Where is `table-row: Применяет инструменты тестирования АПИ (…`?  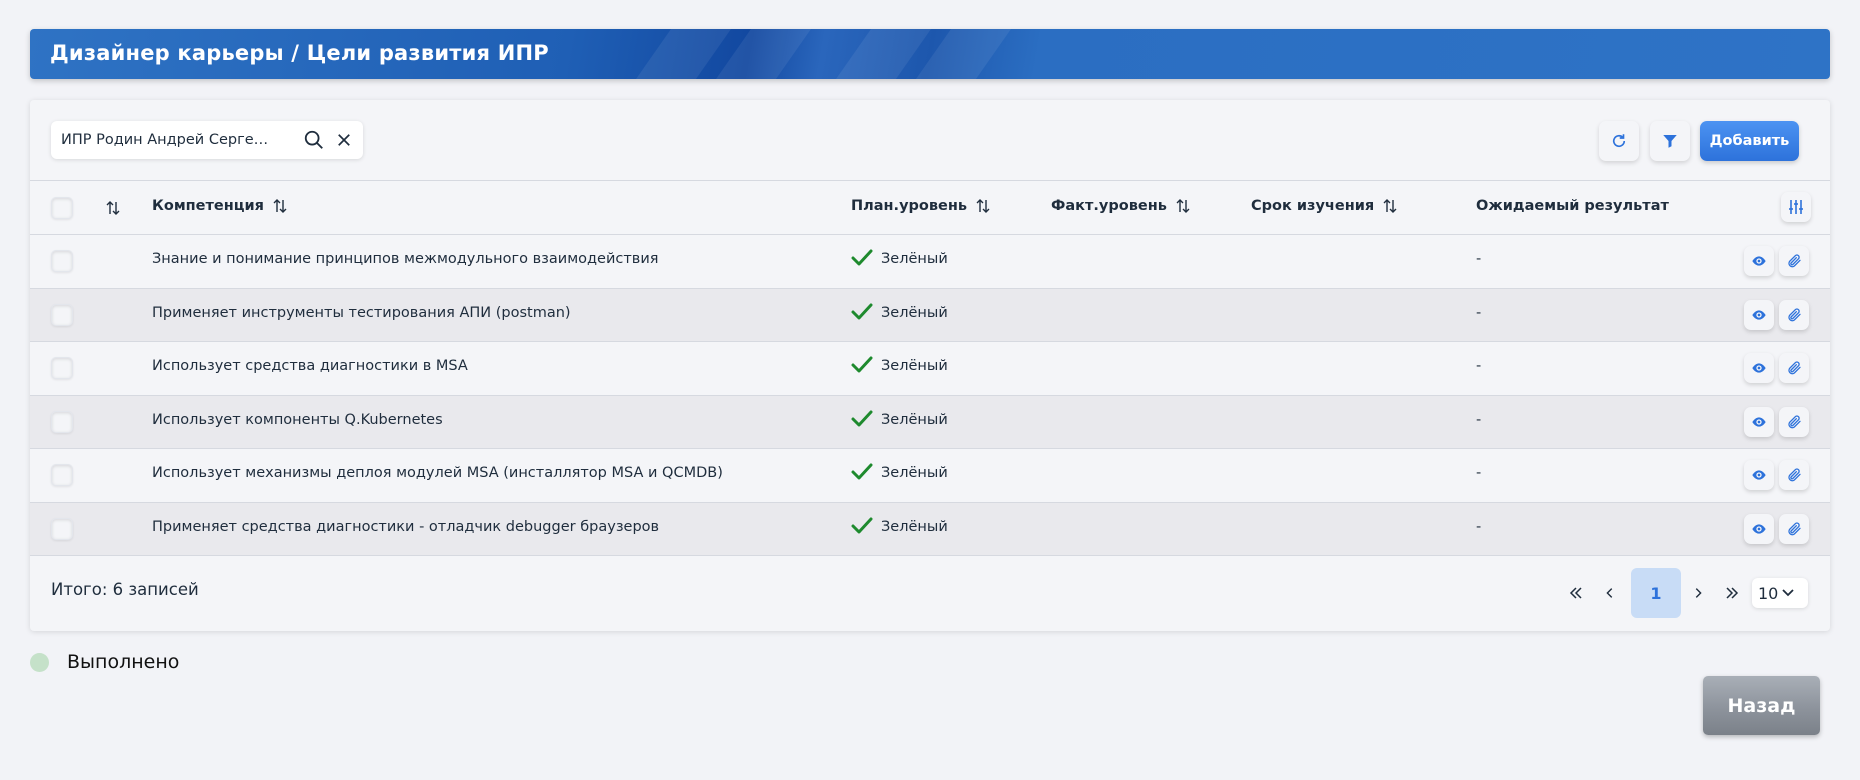
table-row: Применяет инструменты тестирования АПИ (… is located at coordinates (930, 315).